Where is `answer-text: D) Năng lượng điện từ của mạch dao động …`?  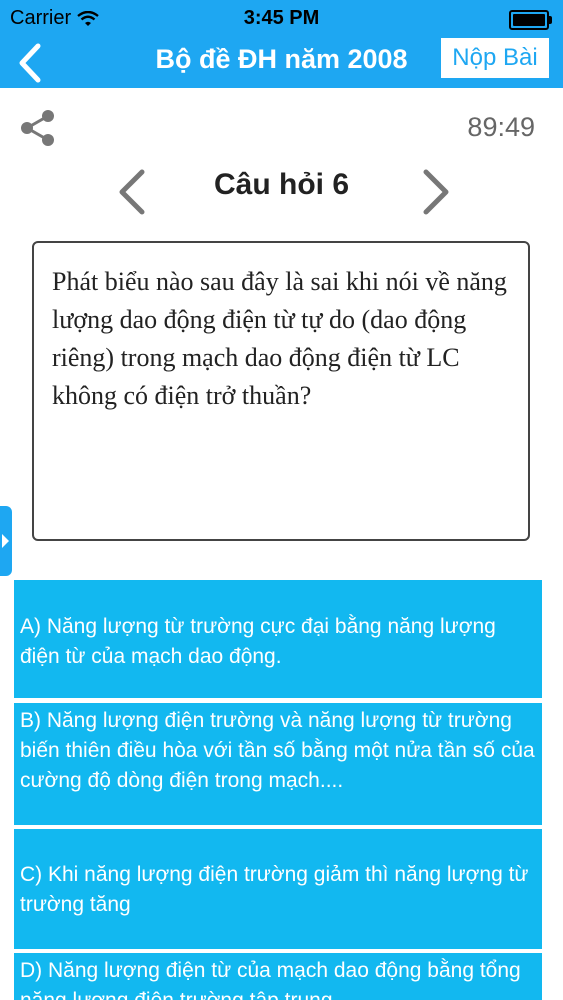
answer-text: D) Năng lượng điện từ của mạch dao động … is located at coordinates (270, 979).